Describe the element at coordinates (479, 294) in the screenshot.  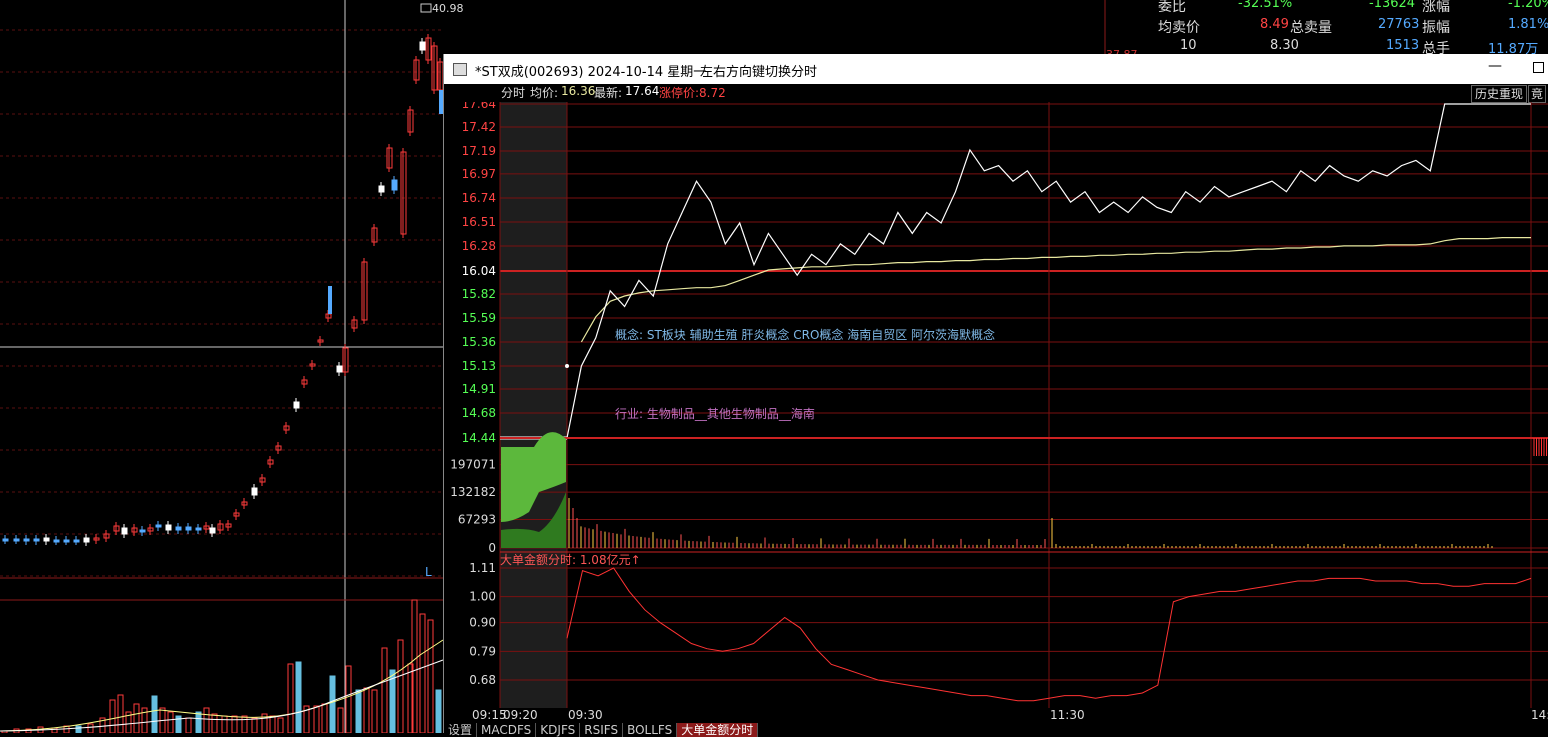
I see `price-tick-label: 15.82` at that location.